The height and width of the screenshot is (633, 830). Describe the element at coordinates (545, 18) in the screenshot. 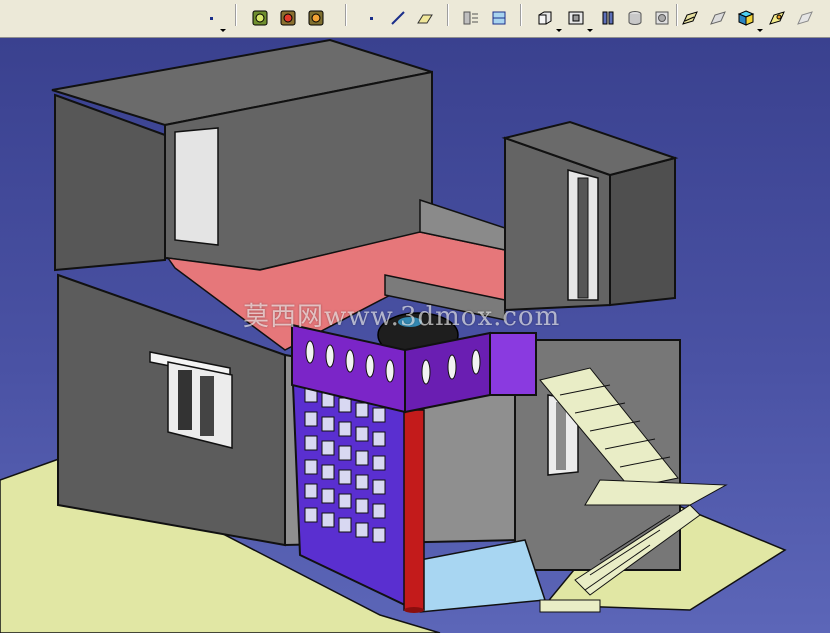

I see `pad-icon` at that location.